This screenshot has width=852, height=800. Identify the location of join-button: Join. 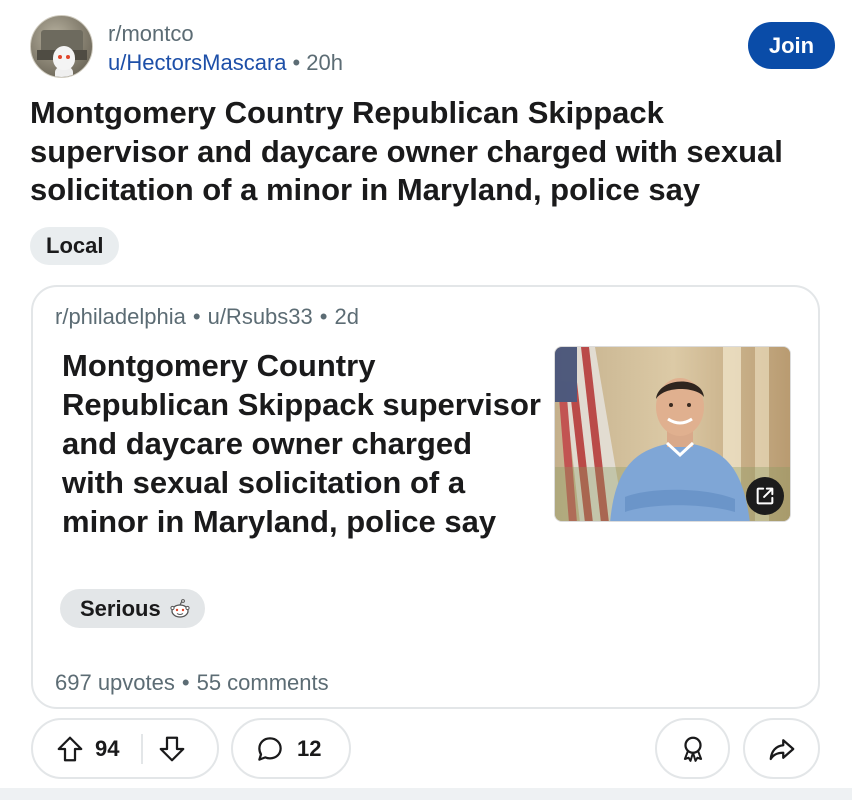
(791, 45).